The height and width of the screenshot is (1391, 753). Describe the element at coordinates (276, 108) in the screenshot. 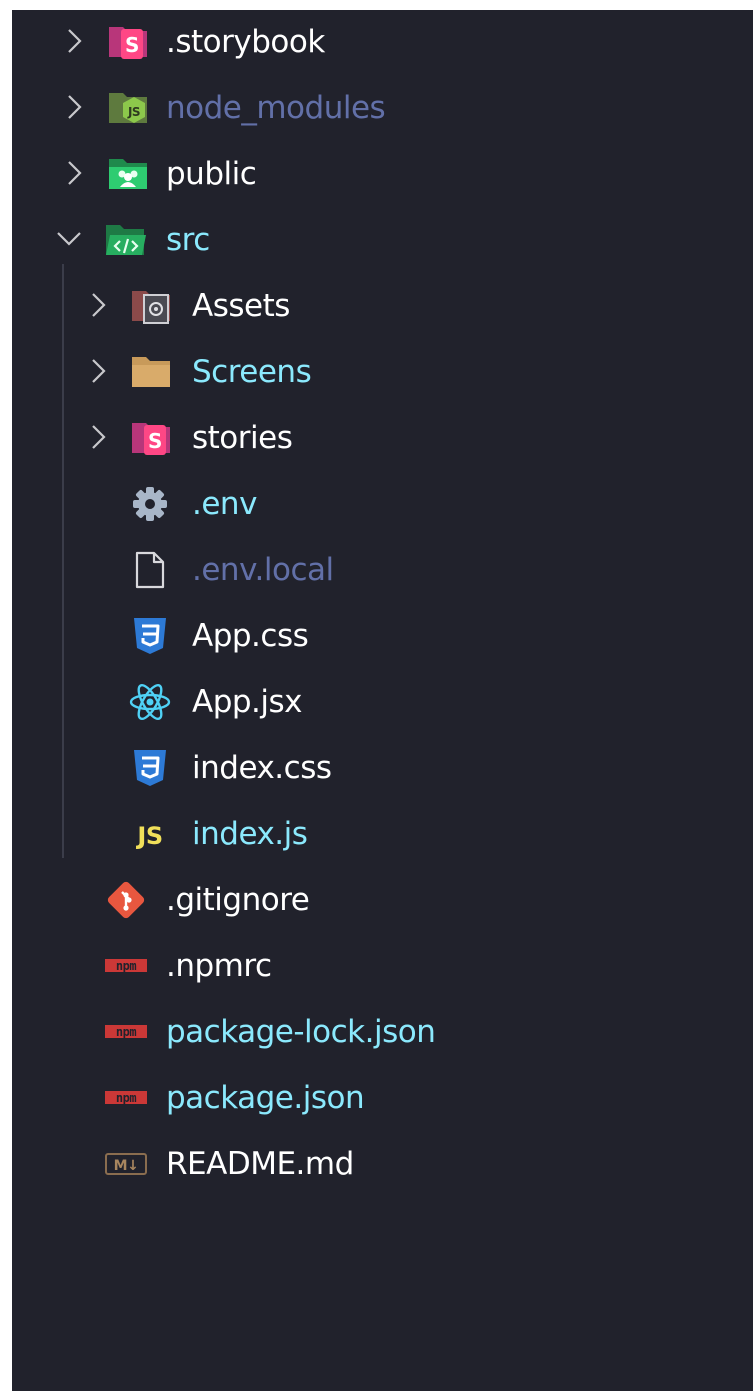

I see `tree-item-label: node_modules` at that location.